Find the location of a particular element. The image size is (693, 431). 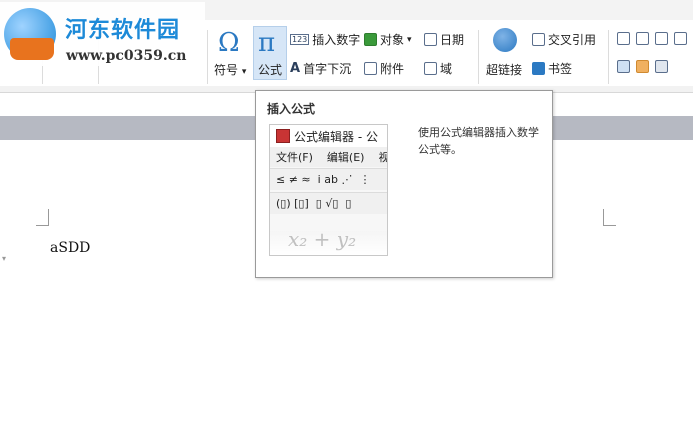

preview-radicals-group: ▯ √▯ is located at coordinates (327, 203).